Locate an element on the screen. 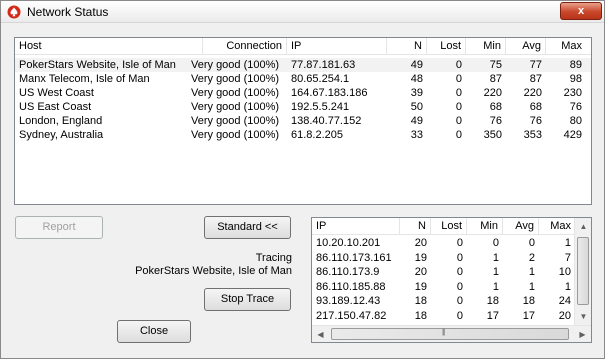  cell-host: Sydney, Australia is located at coordinates (61, 135).